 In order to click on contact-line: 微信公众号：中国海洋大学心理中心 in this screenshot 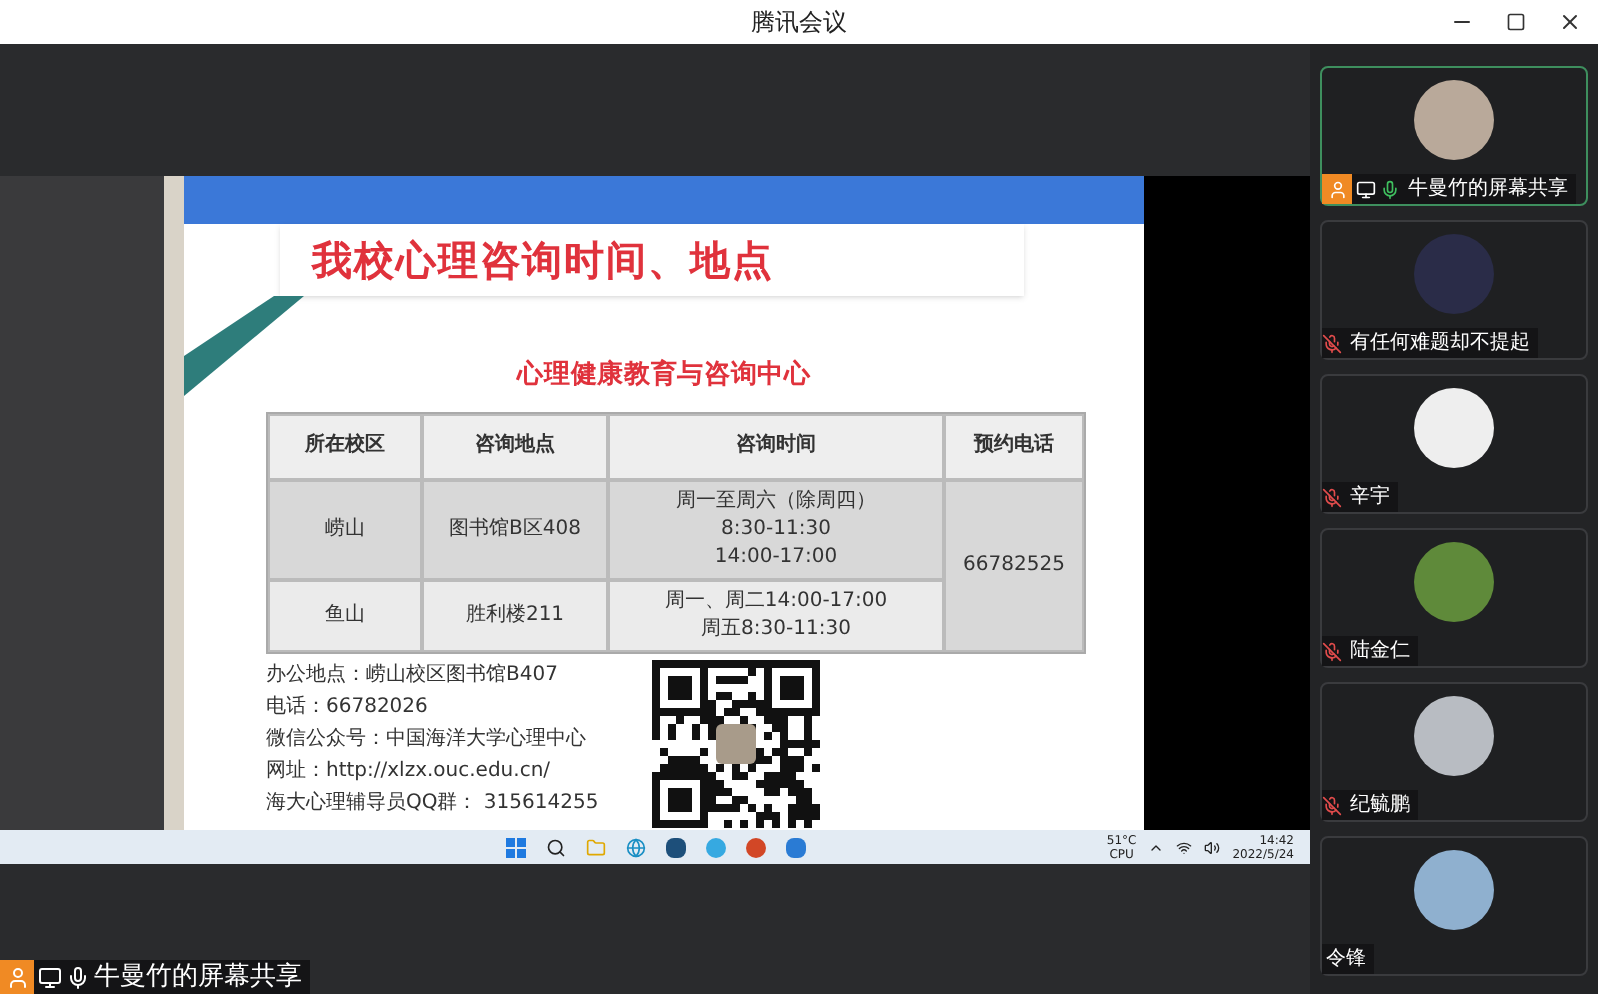, I will do `click(426, 739)`.